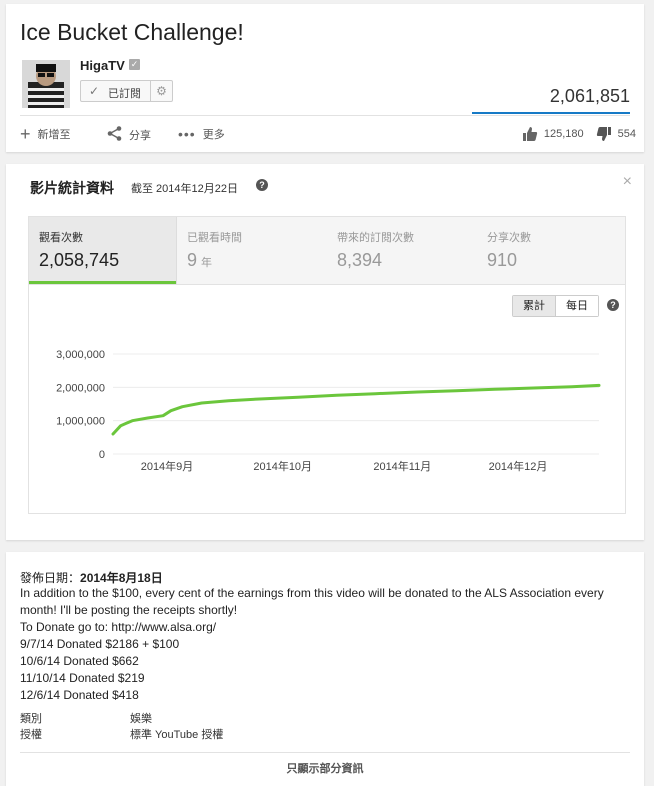  What do you see at coordinates (627, 182) in the screenshot?
I see `close-icon: ×` at bounding box center [627, 182].